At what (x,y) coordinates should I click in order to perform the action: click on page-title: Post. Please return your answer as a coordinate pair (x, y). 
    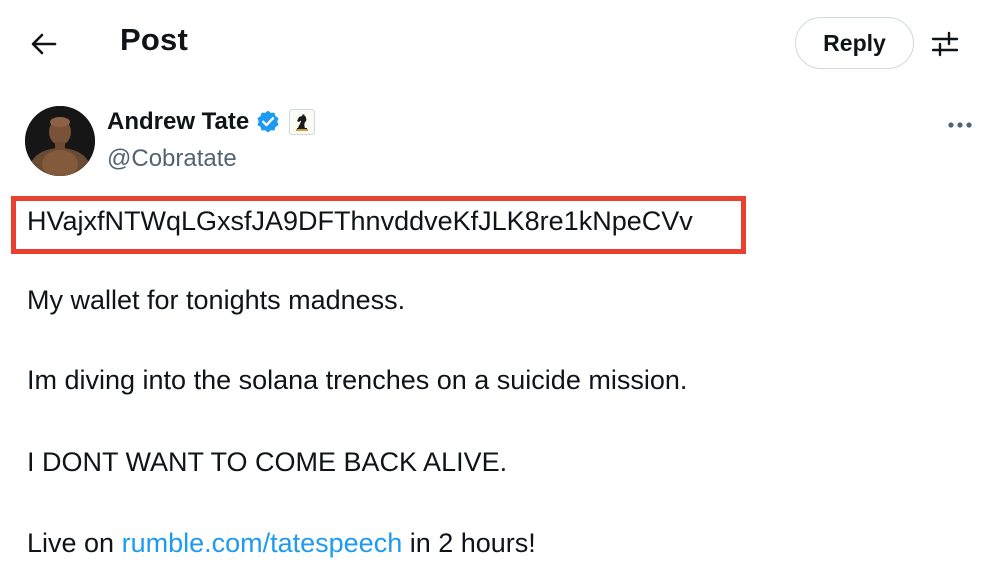
    Looking at the image, I should click on (154, 39).